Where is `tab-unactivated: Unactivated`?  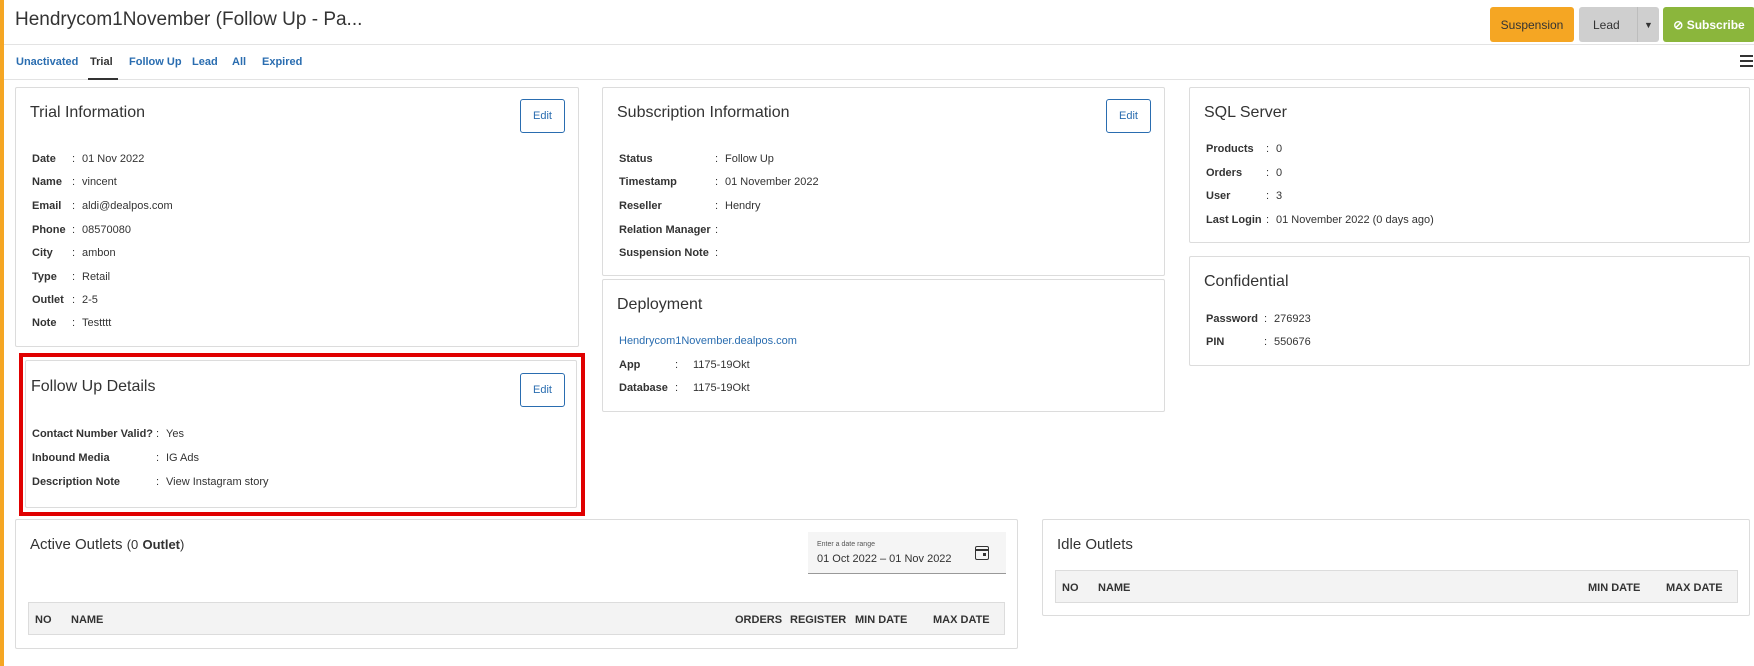
tab-unactivated: Unactivated is located at coordinates (47, 62).